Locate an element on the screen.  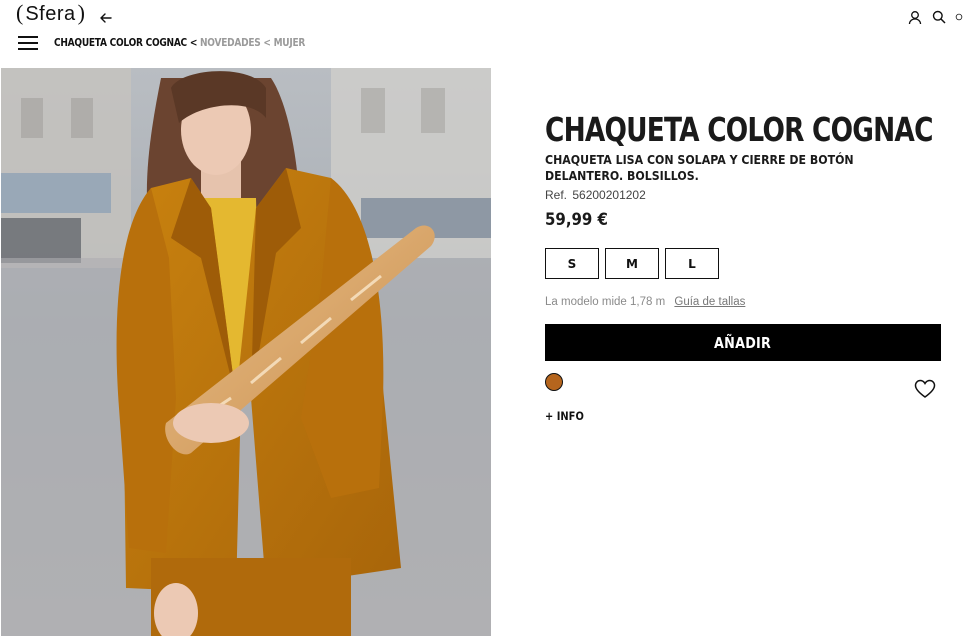
bag-icon is located at coordinates (959, 17).